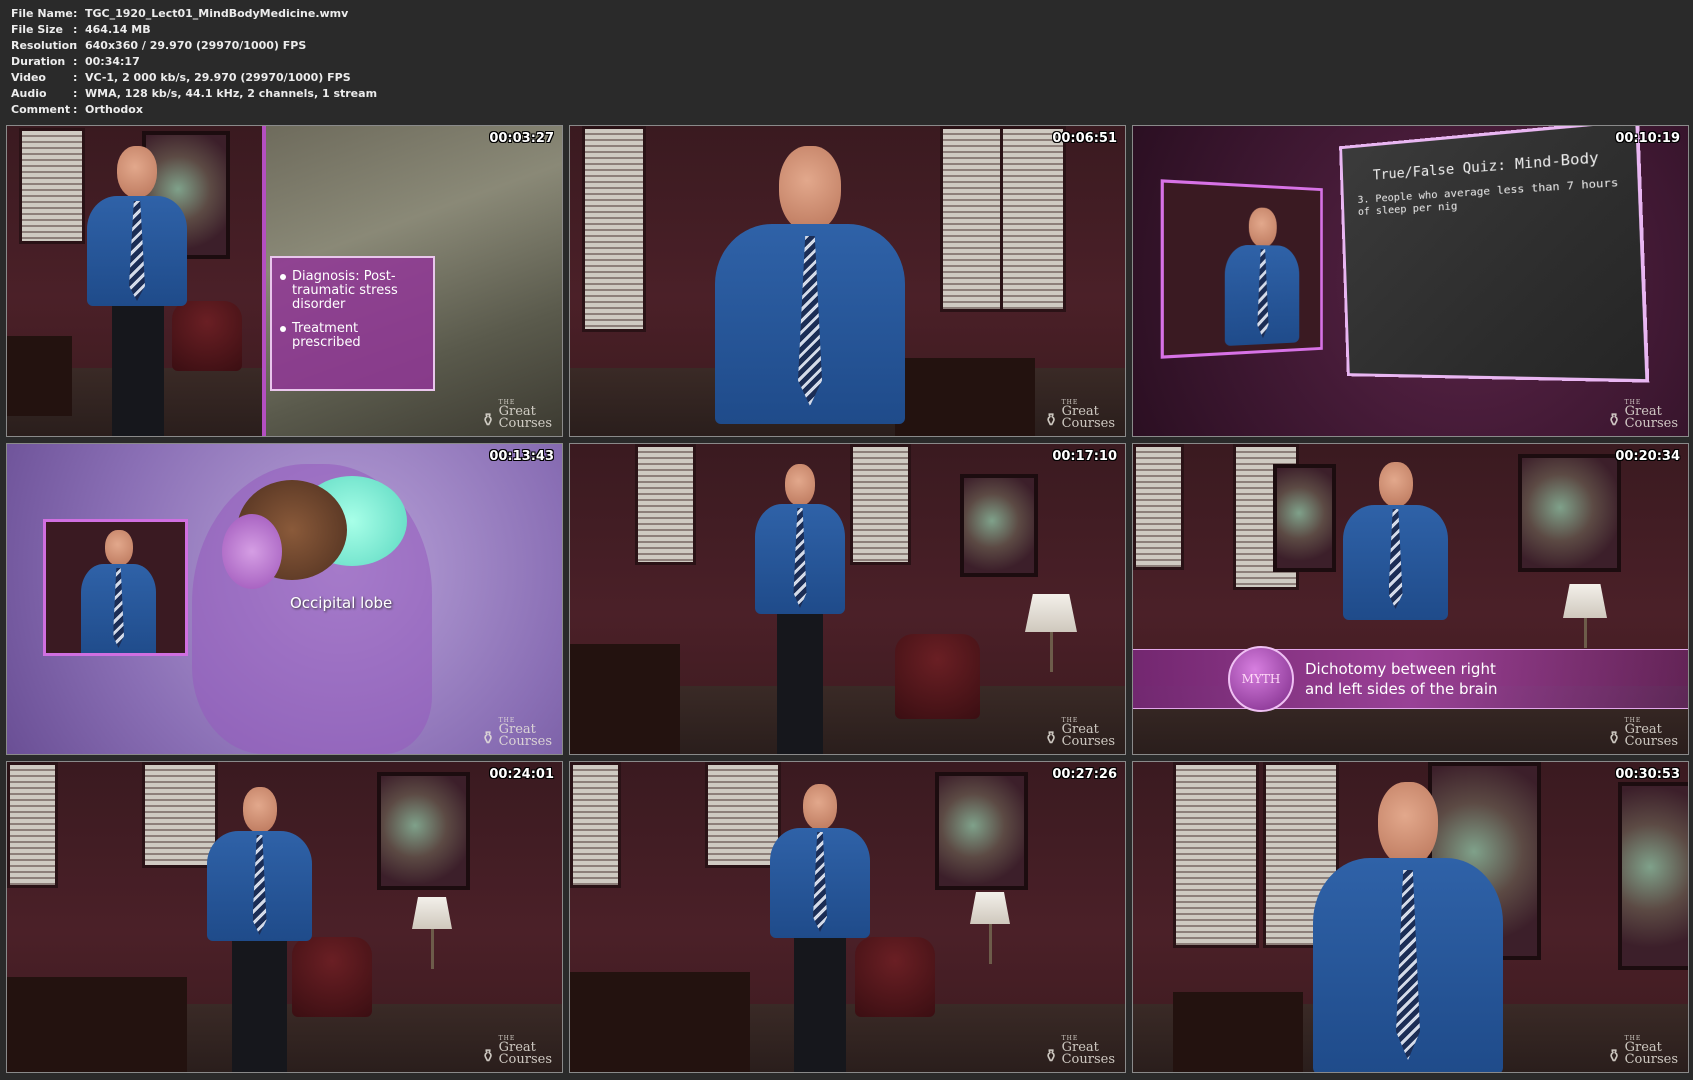 This screenshot has height=1080, width=1693. Describe the element at coordinates (326, 335) in the screenshot. I see `overlay-text: Treatment prescribed` at that location.